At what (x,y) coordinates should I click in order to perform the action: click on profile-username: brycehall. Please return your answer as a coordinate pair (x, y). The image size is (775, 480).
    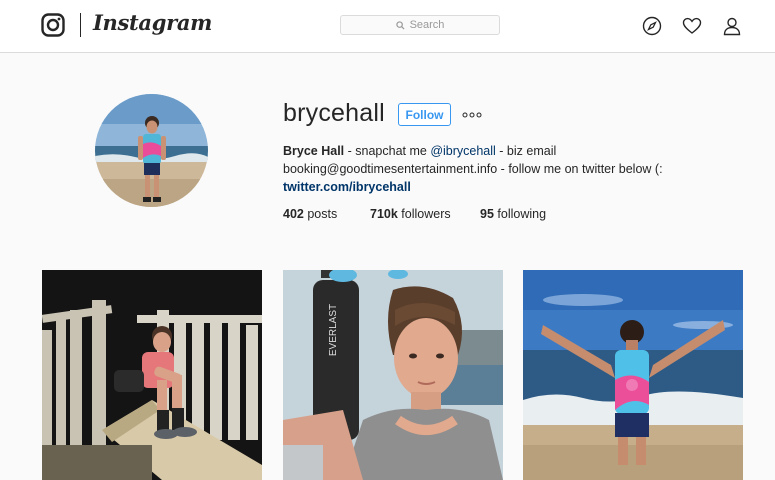
    Looking at the image, I should click on (334, 113).